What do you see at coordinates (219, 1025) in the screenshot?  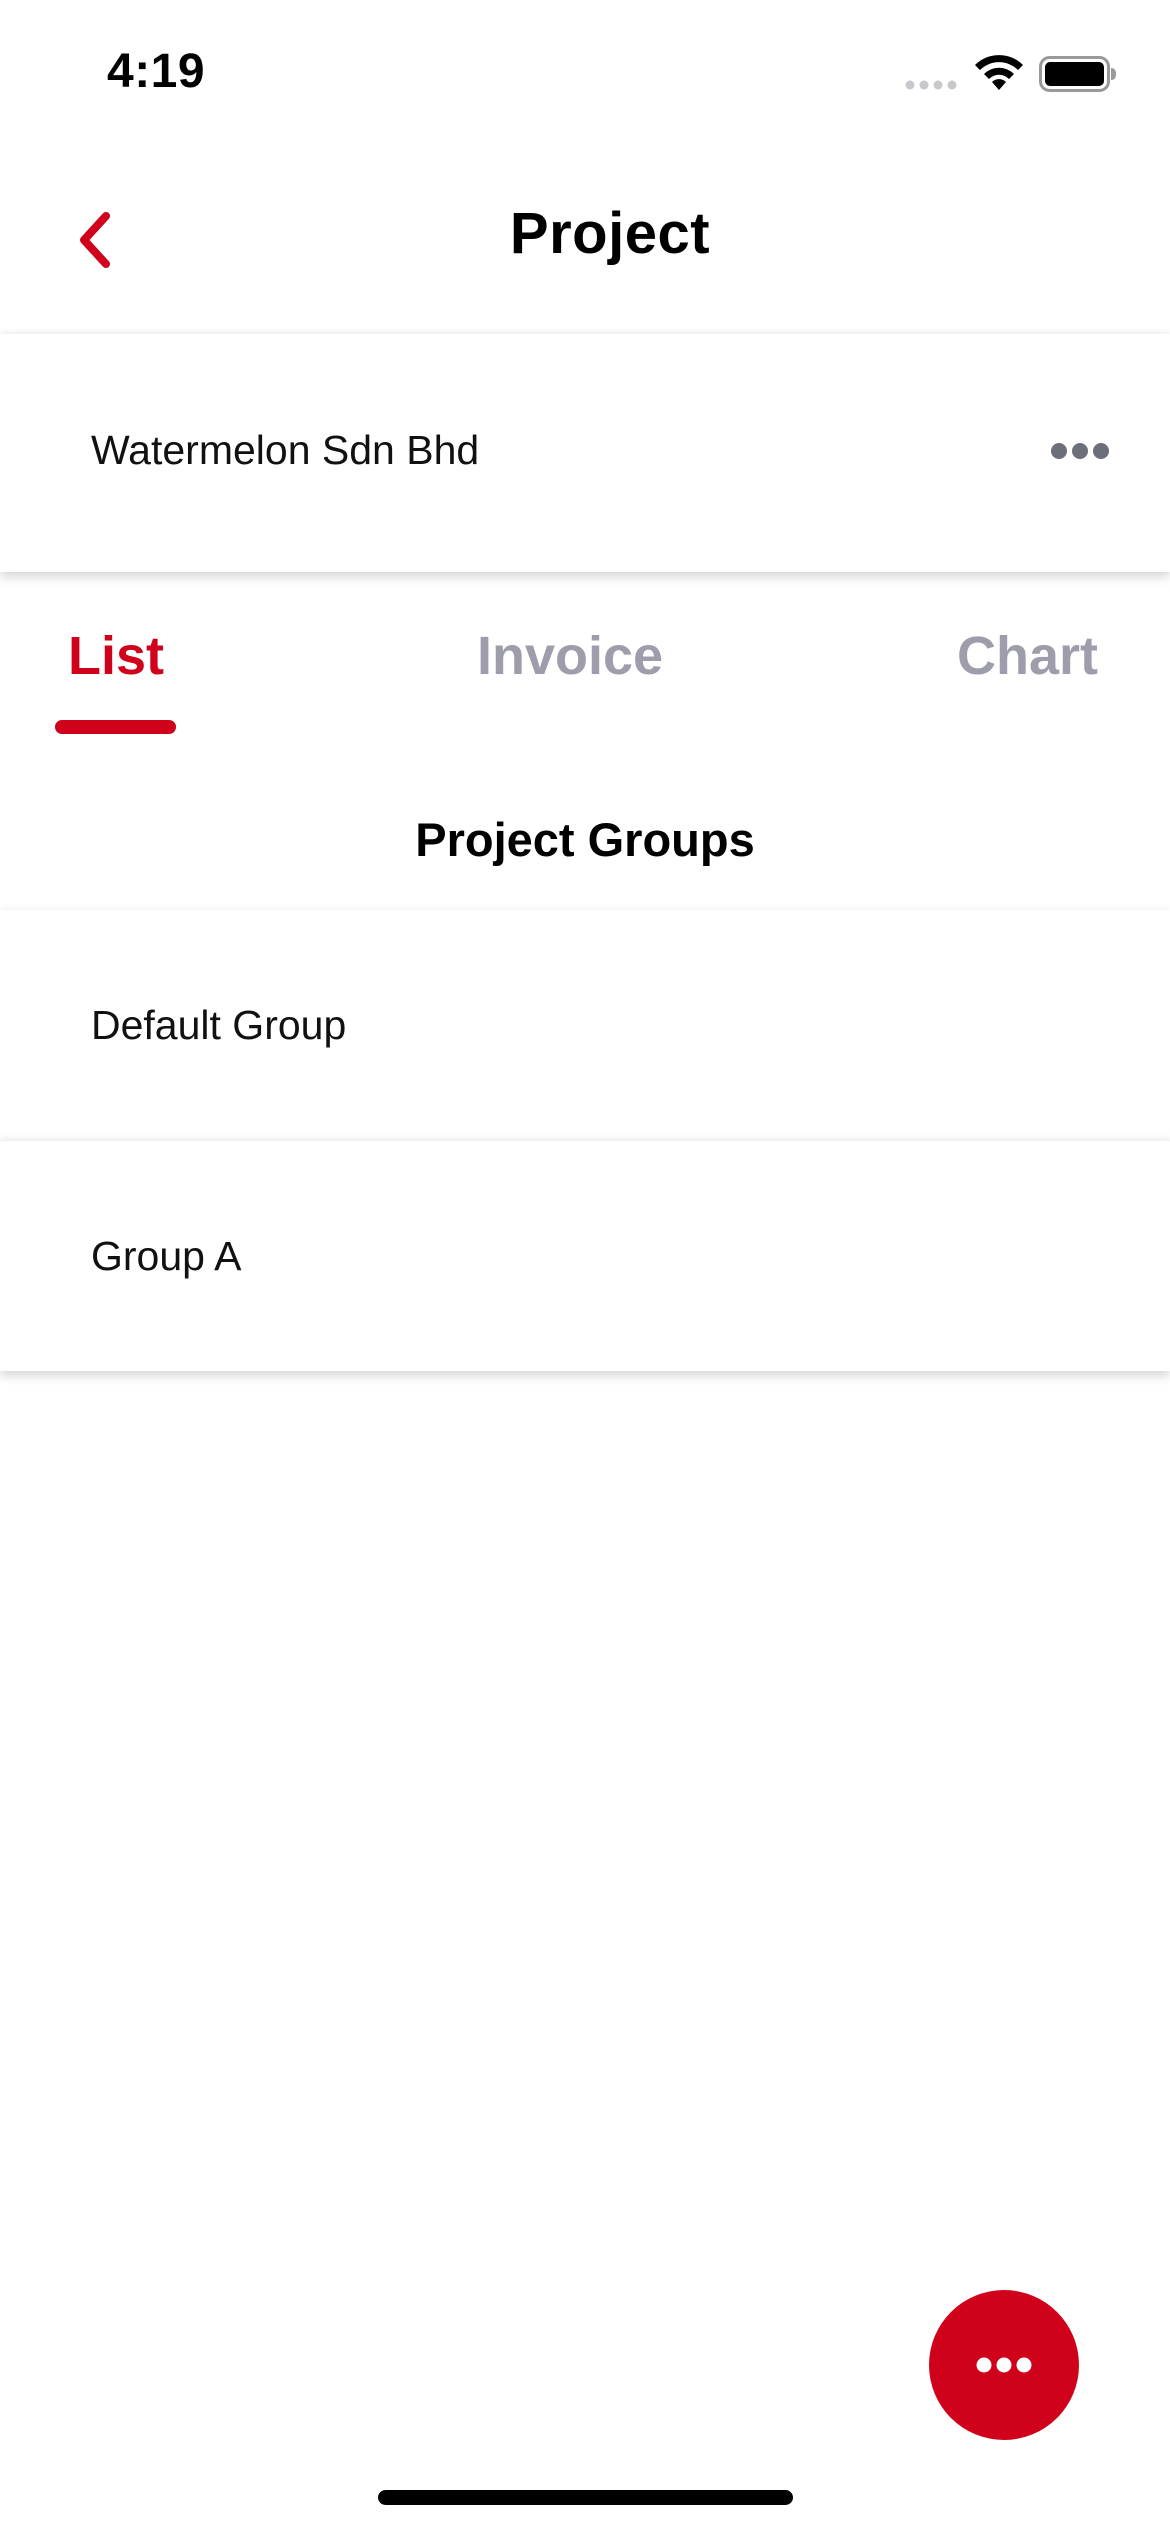 I see `group-label: Default Group` at bounding box center [219, 1025].